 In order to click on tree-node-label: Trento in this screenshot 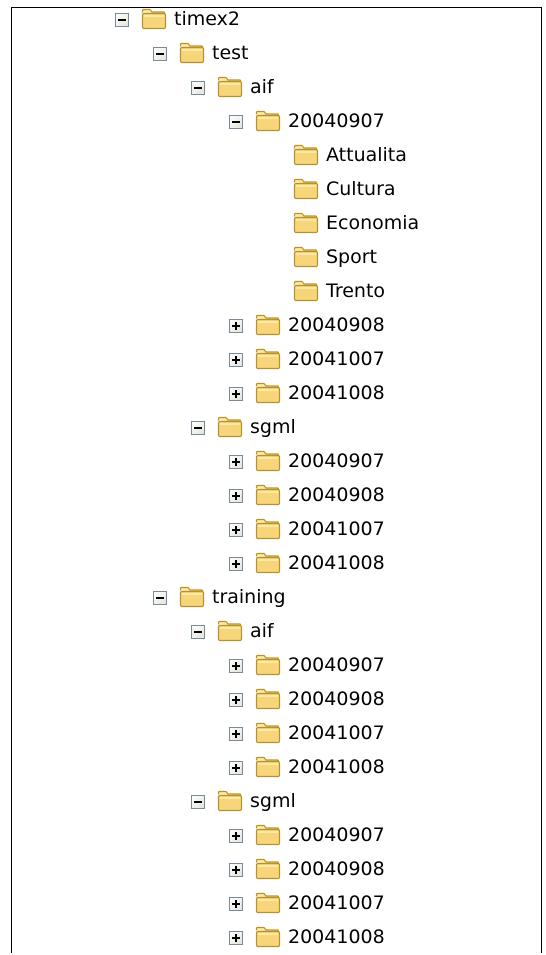, I will do `click(355, 291)`.